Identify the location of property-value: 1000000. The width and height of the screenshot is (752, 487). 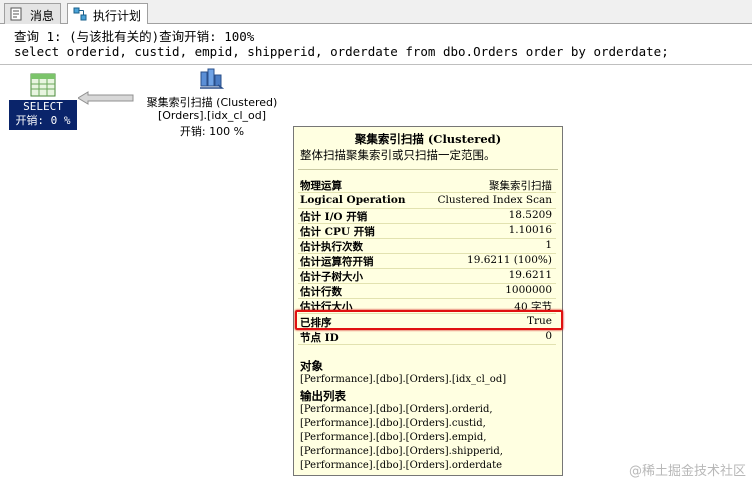
(528, 290).